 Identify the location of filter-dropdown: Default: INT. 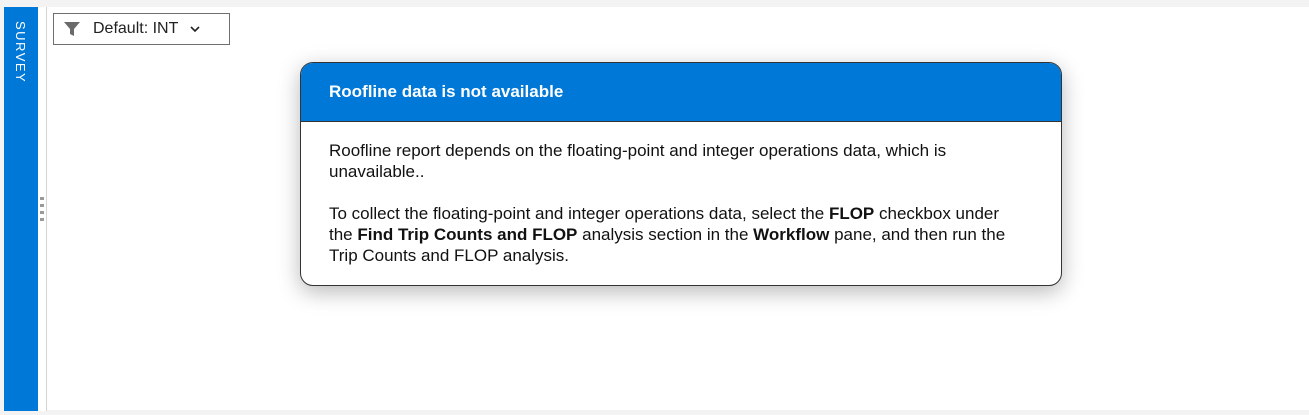
(141, 29).